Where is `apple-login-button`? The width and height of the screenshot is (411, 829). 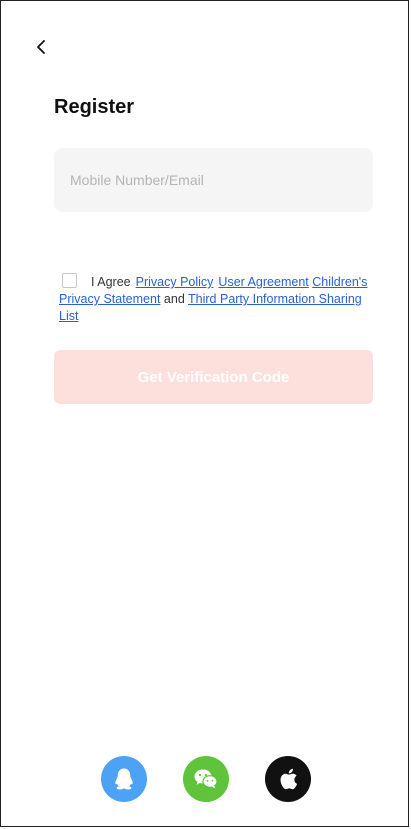
apple-login-button is located at coordinates (287, 779).